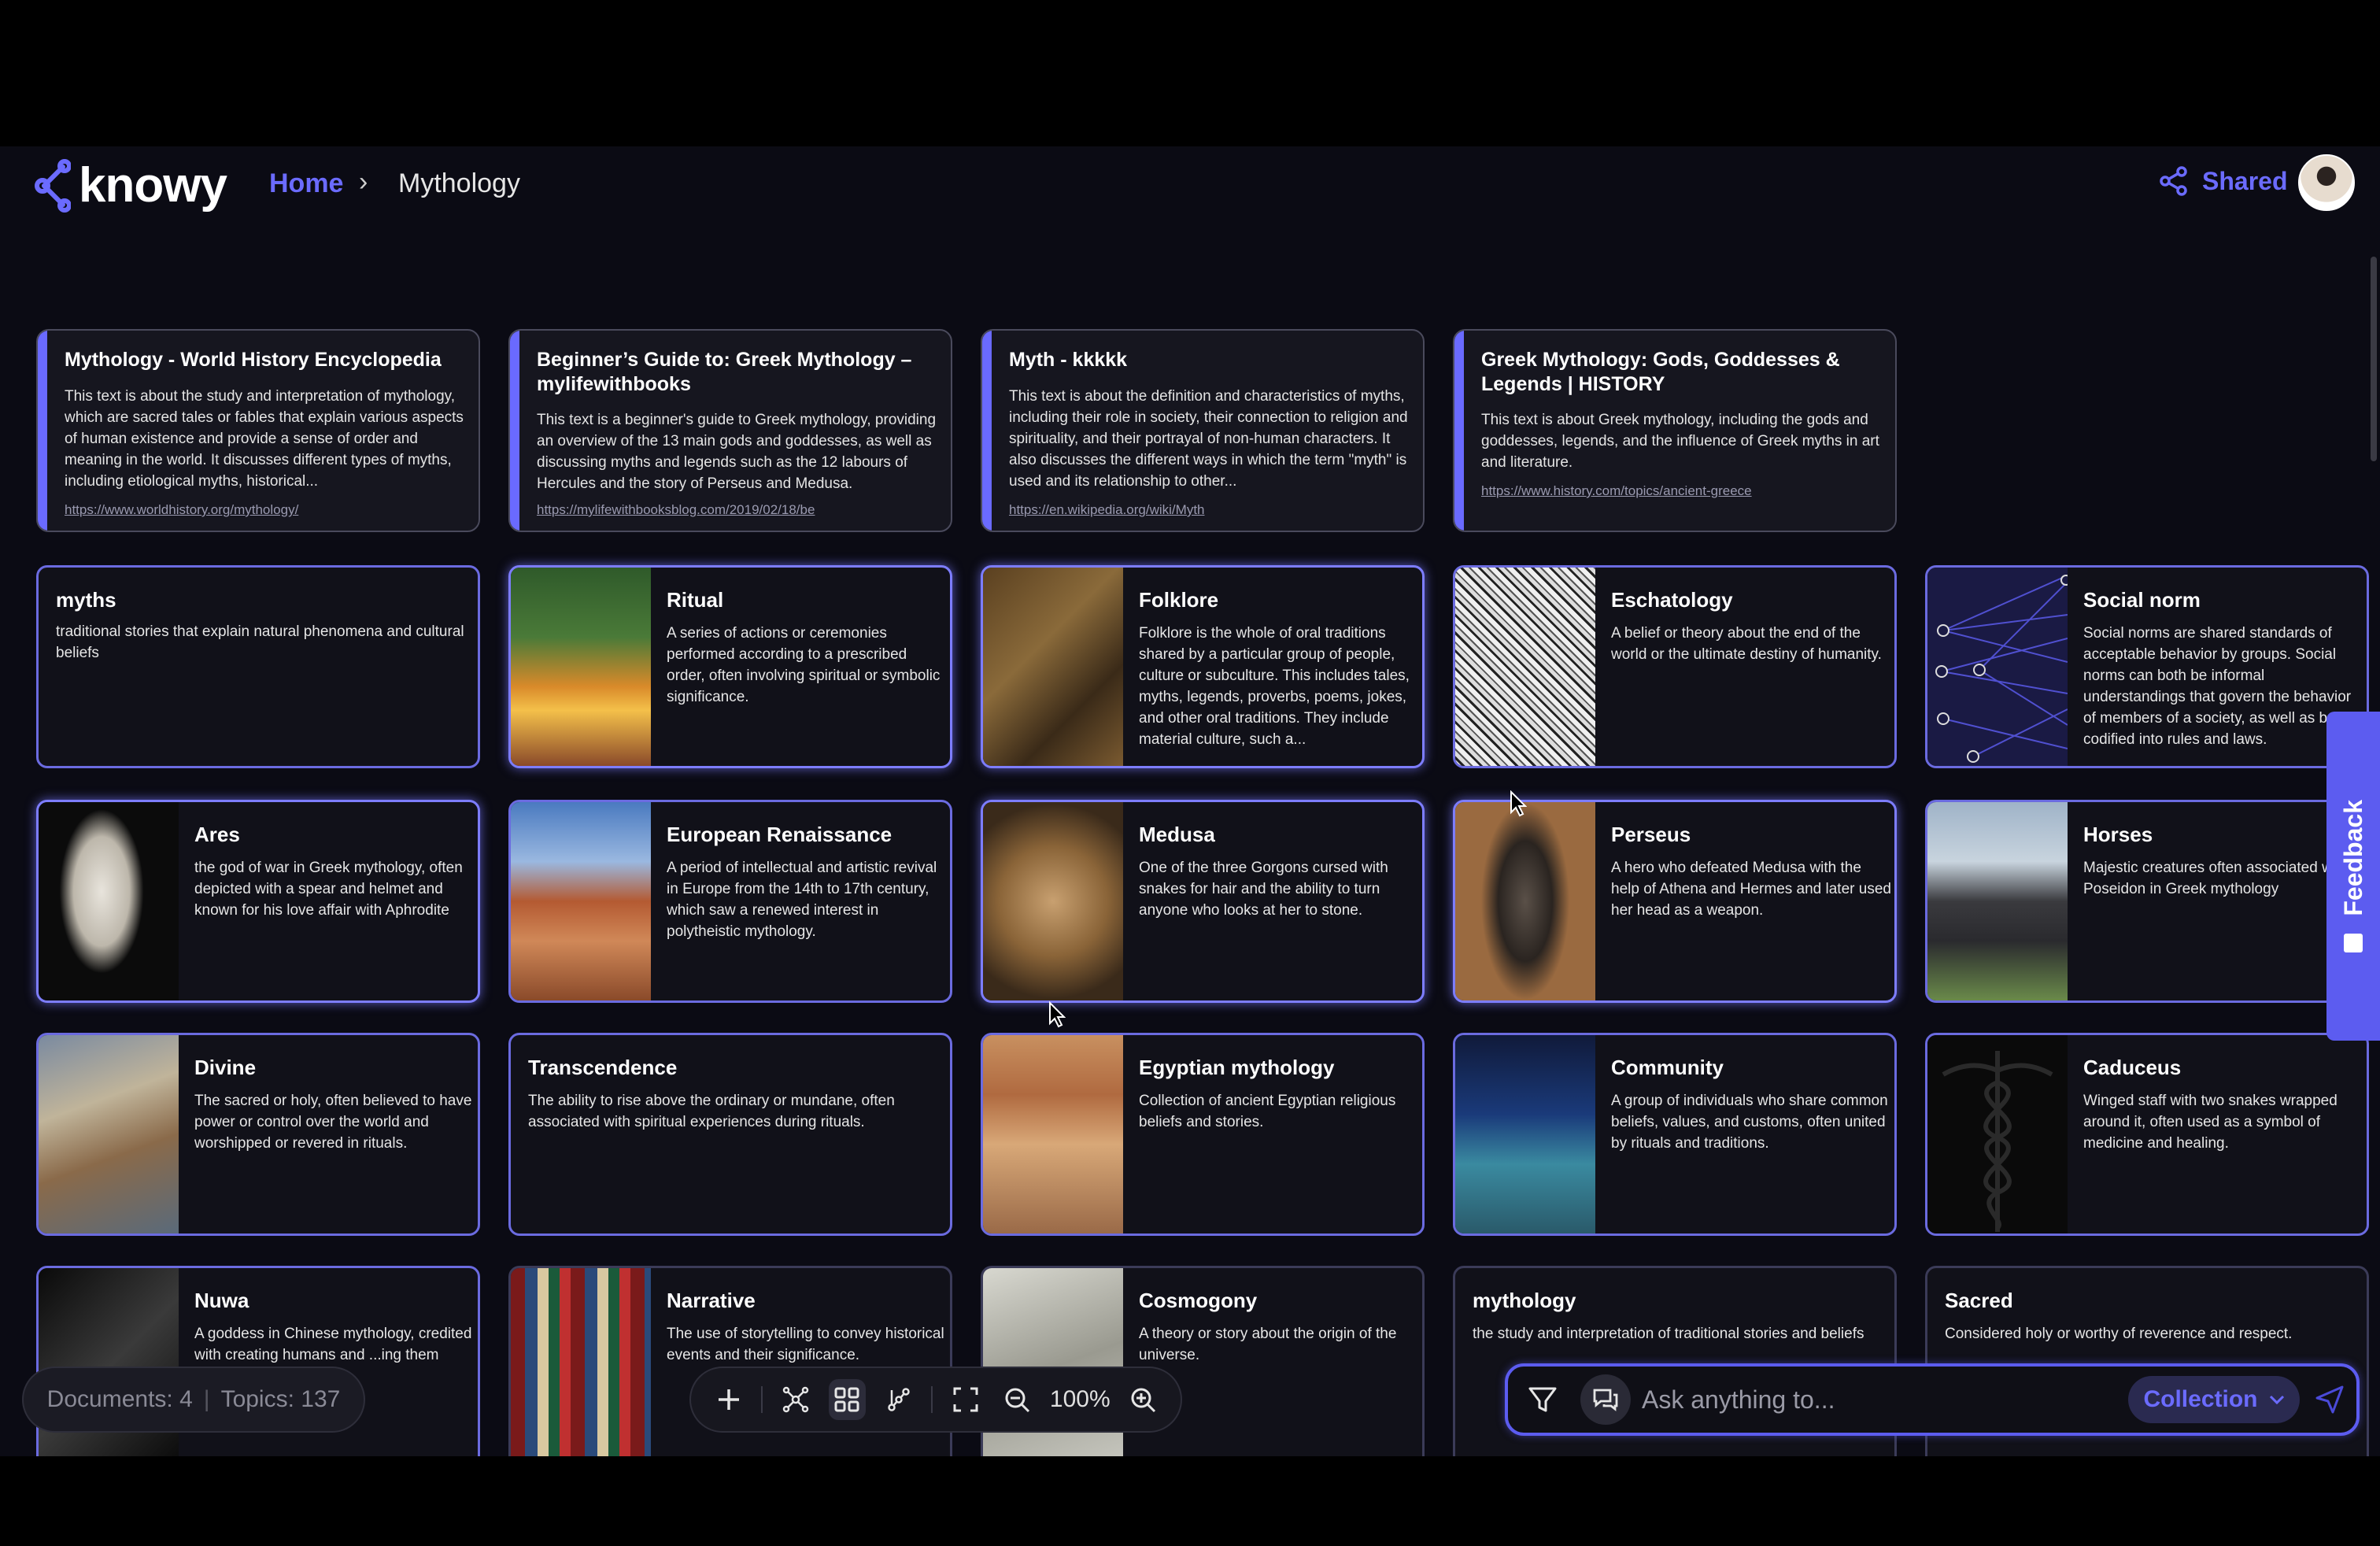  I want to click on document-link: https://en.wikipedia.org/wiki/Myth, so click(1107, 510).